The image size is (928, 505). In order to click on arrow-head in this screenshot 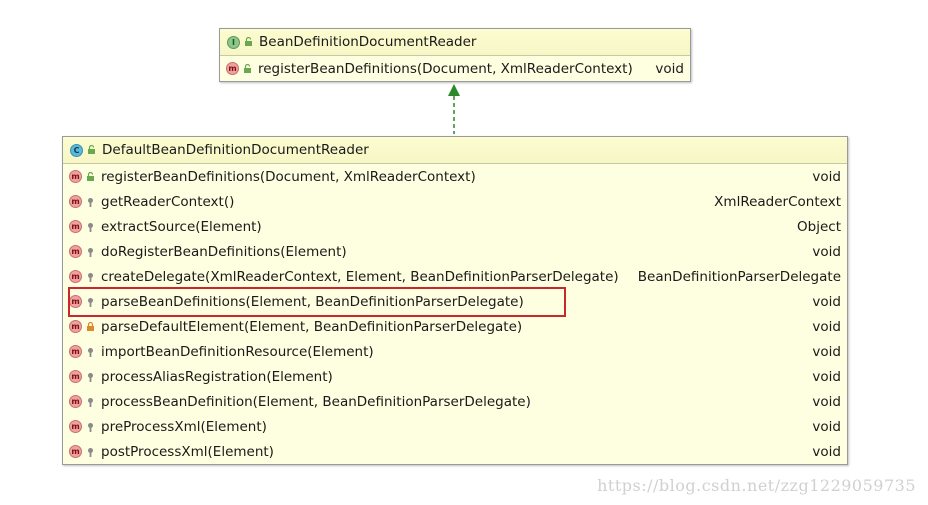, I will do `click(454, 90)`.